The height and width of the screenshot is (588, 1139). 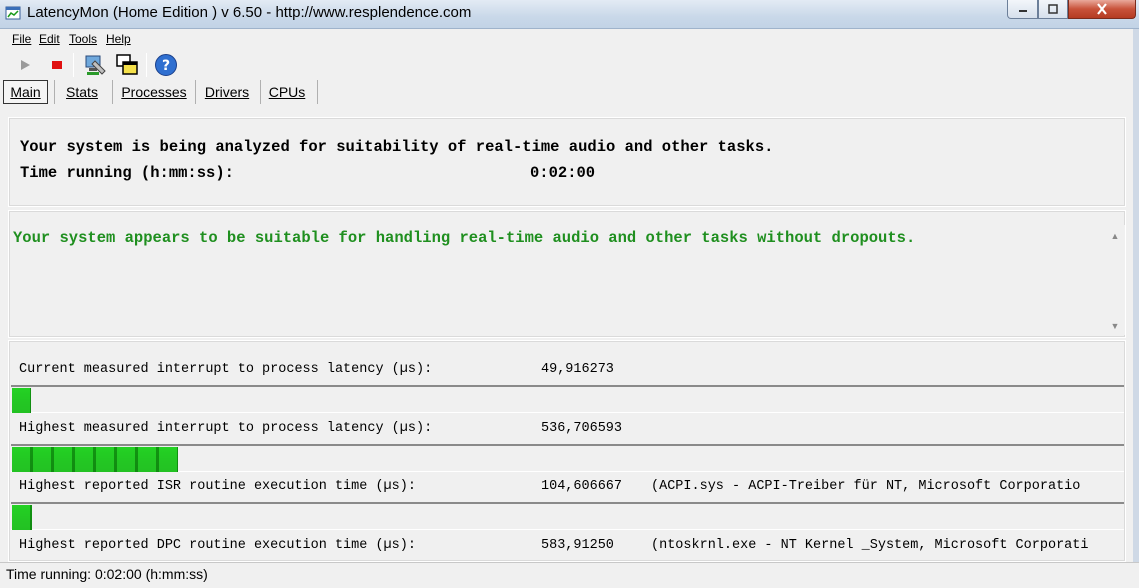 I want to click on tab-stats: Stats, so click(x=82, y=92).